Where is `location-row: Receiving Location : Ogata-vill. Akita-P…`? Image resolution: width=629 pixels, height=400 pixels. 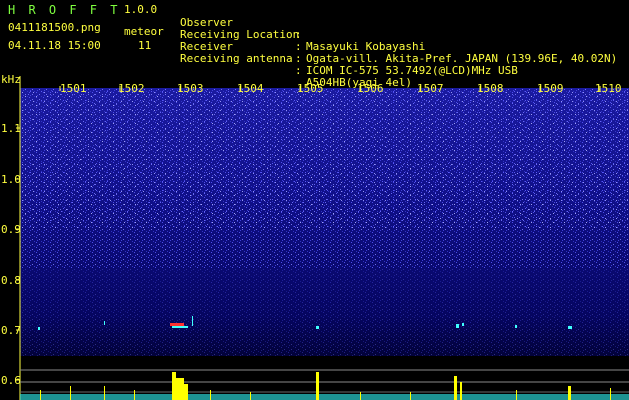
location-row: Receiving Location : Ogata-vill. Akita-P… is located at coordinates (402, 41).